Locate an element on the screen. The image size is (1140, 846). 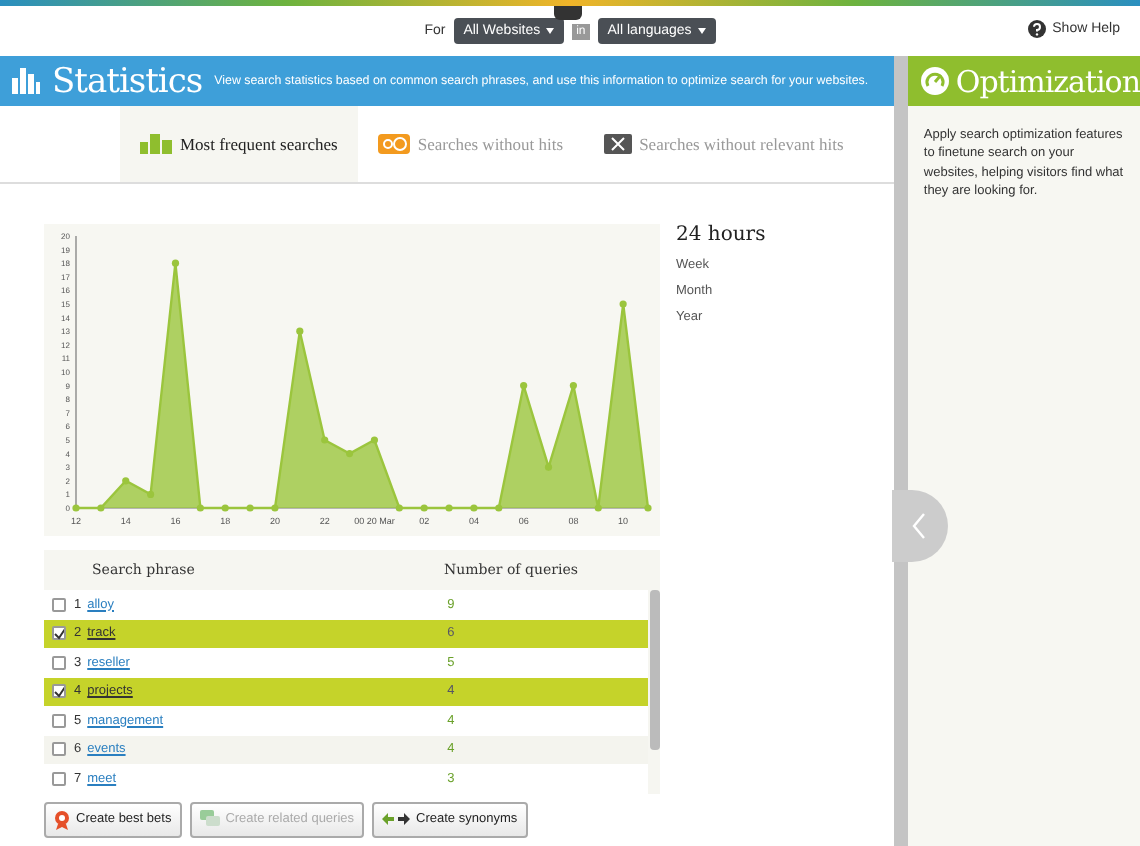
two-way-arrow-icon is located at coordinates (396, 819).